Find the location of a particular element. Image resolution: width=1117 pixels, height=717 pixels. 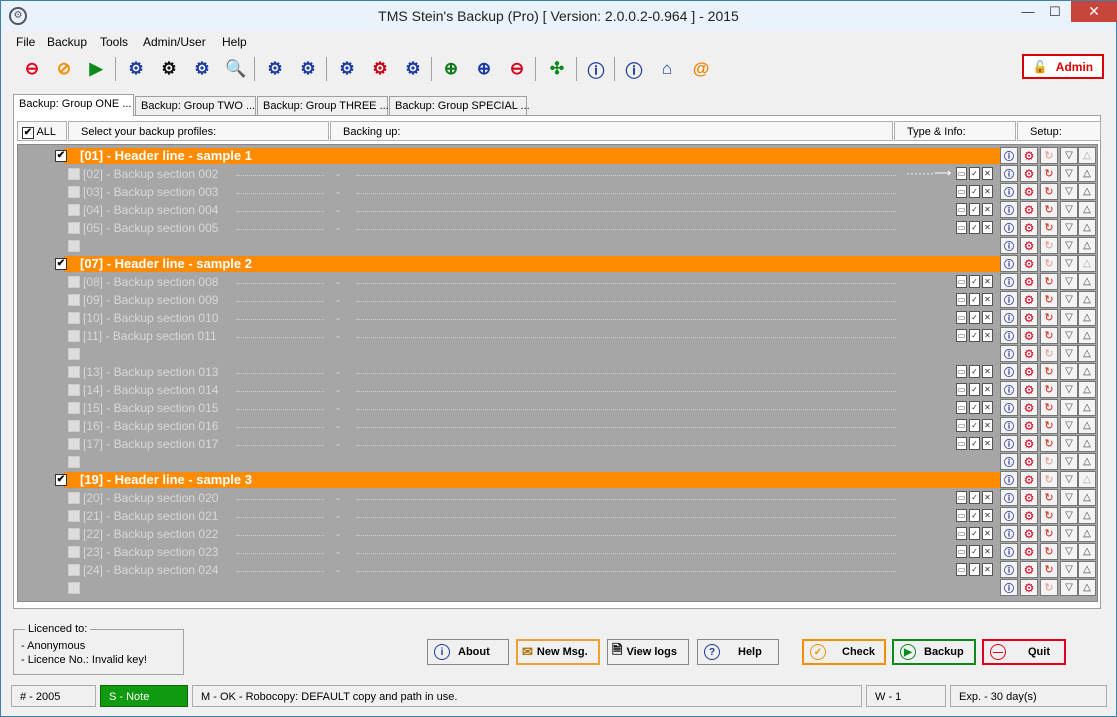

menu-tools: Tools is located at coordinates (114, 42).